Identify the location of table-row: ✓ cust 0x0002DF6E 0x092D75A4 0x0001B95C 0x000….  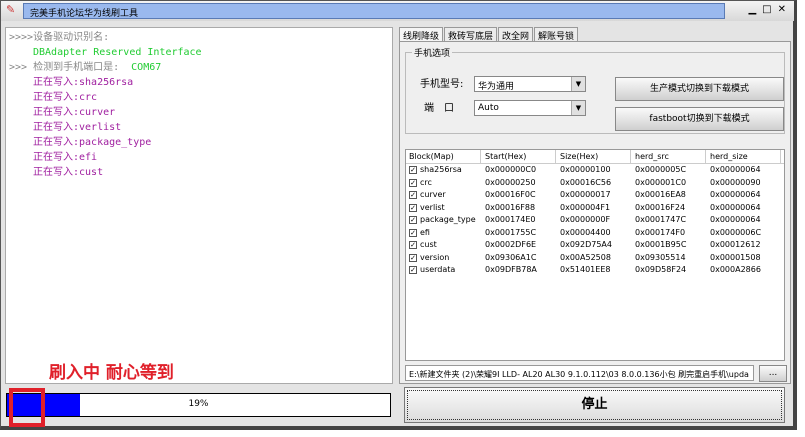
(595, 245).